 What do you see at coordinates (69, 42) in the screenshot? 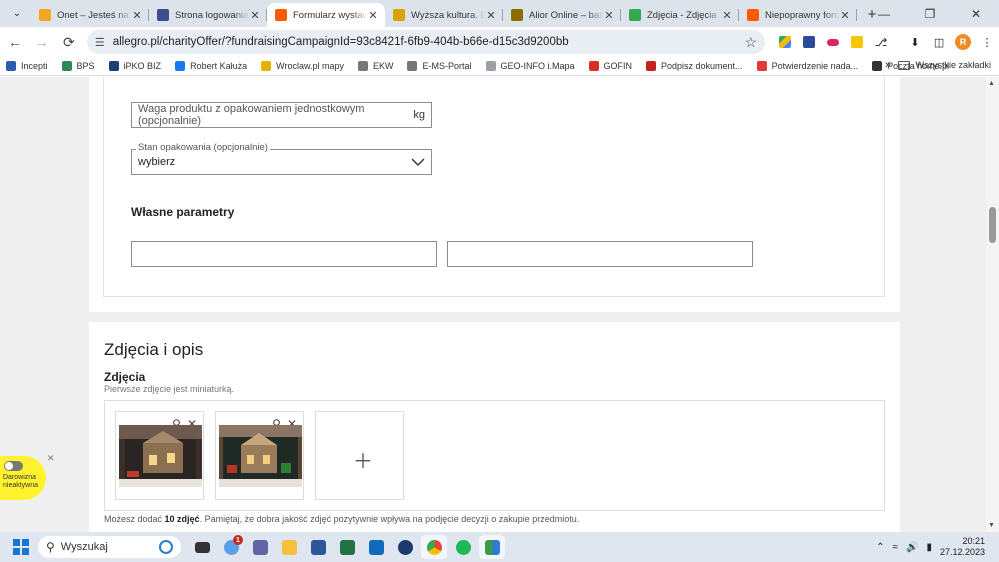
I see `reload-button: ⟳` at bounding box center [69, 42].